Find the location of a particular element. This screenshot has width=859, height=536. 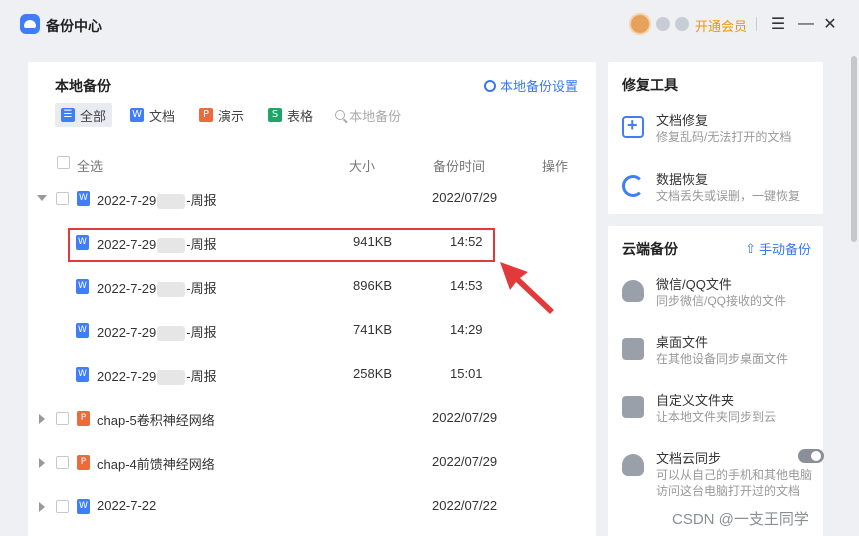

repair-tools-title: 修复工具 is located at coordinates (650, 85).